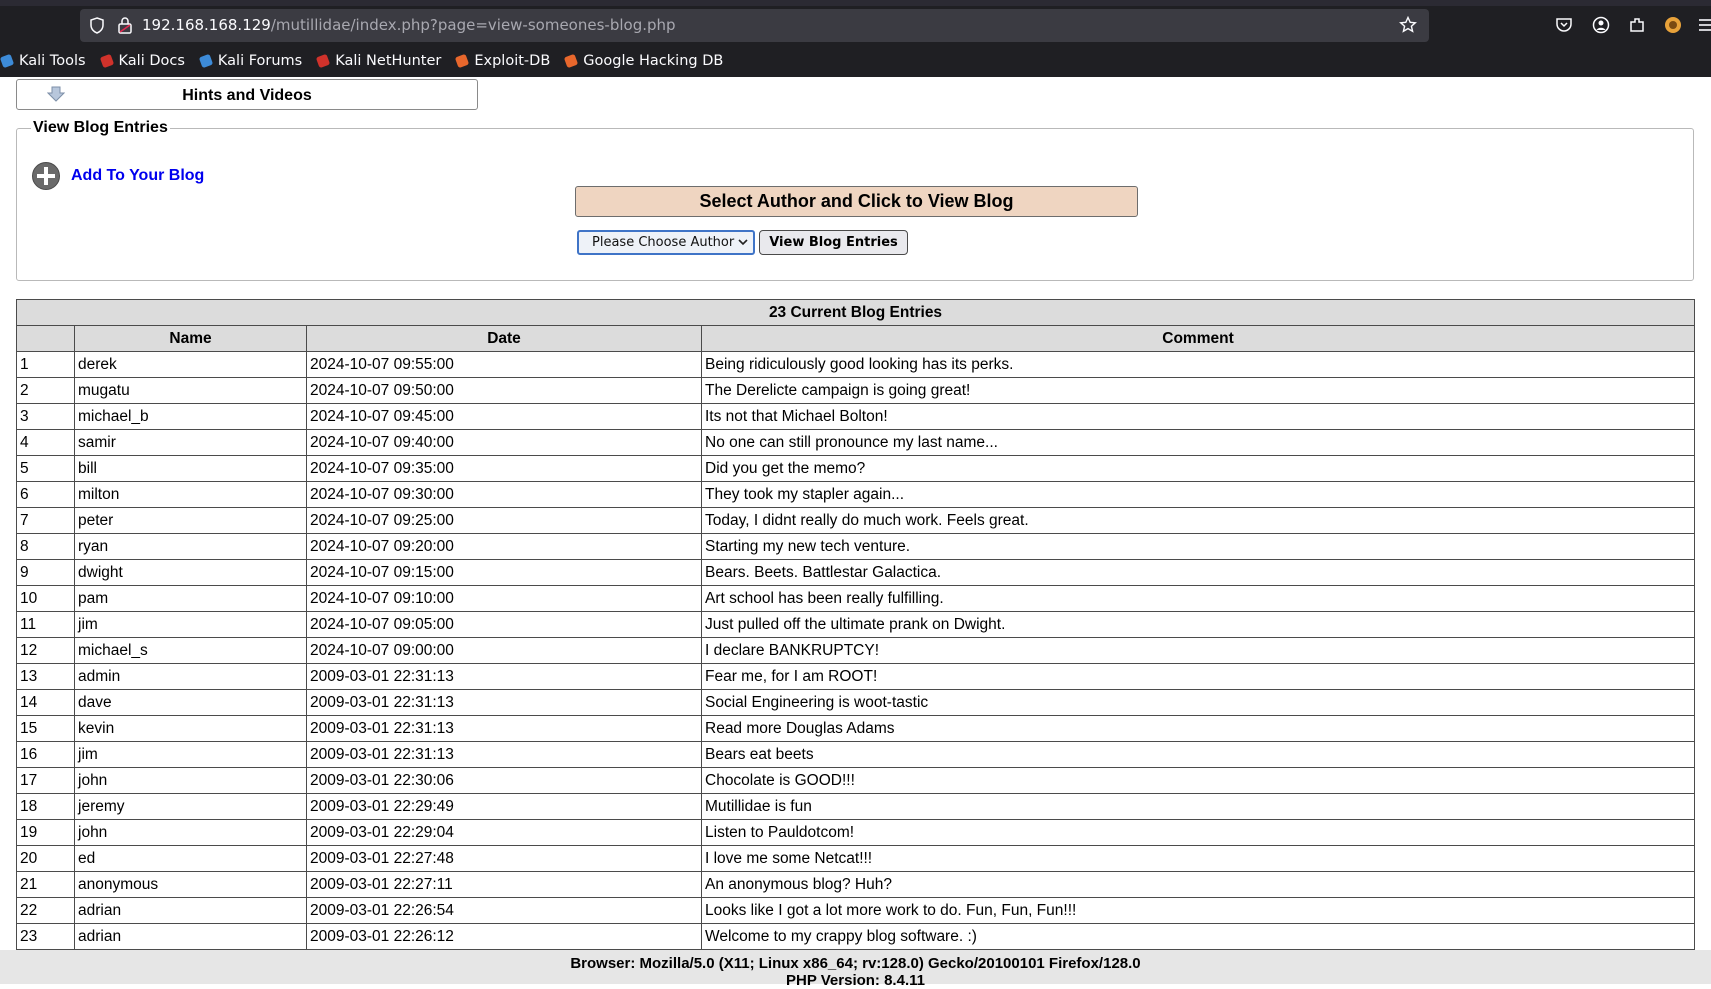 This screenshot has height=989, width=1711. What do you see at coordinates (504, 520) in the screenshot?
I see `row-date-cell: 2024-10-07 09:25:00` at bounding box center [504, 520].